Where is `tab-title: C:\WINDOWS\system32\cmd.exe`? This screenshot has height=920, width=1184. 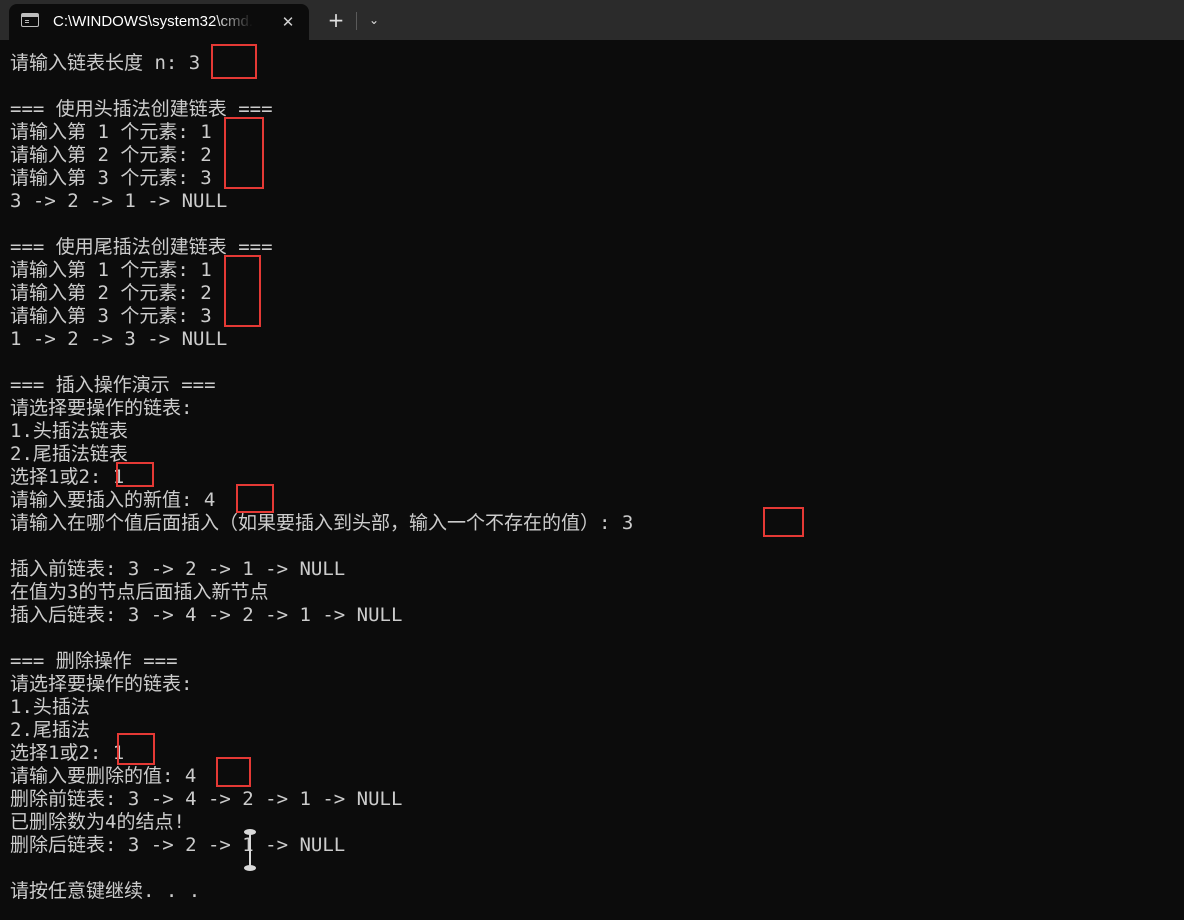 tab-title: C:\WINDOWS\system32\cmd.exe is located at coordinates (153, 21).